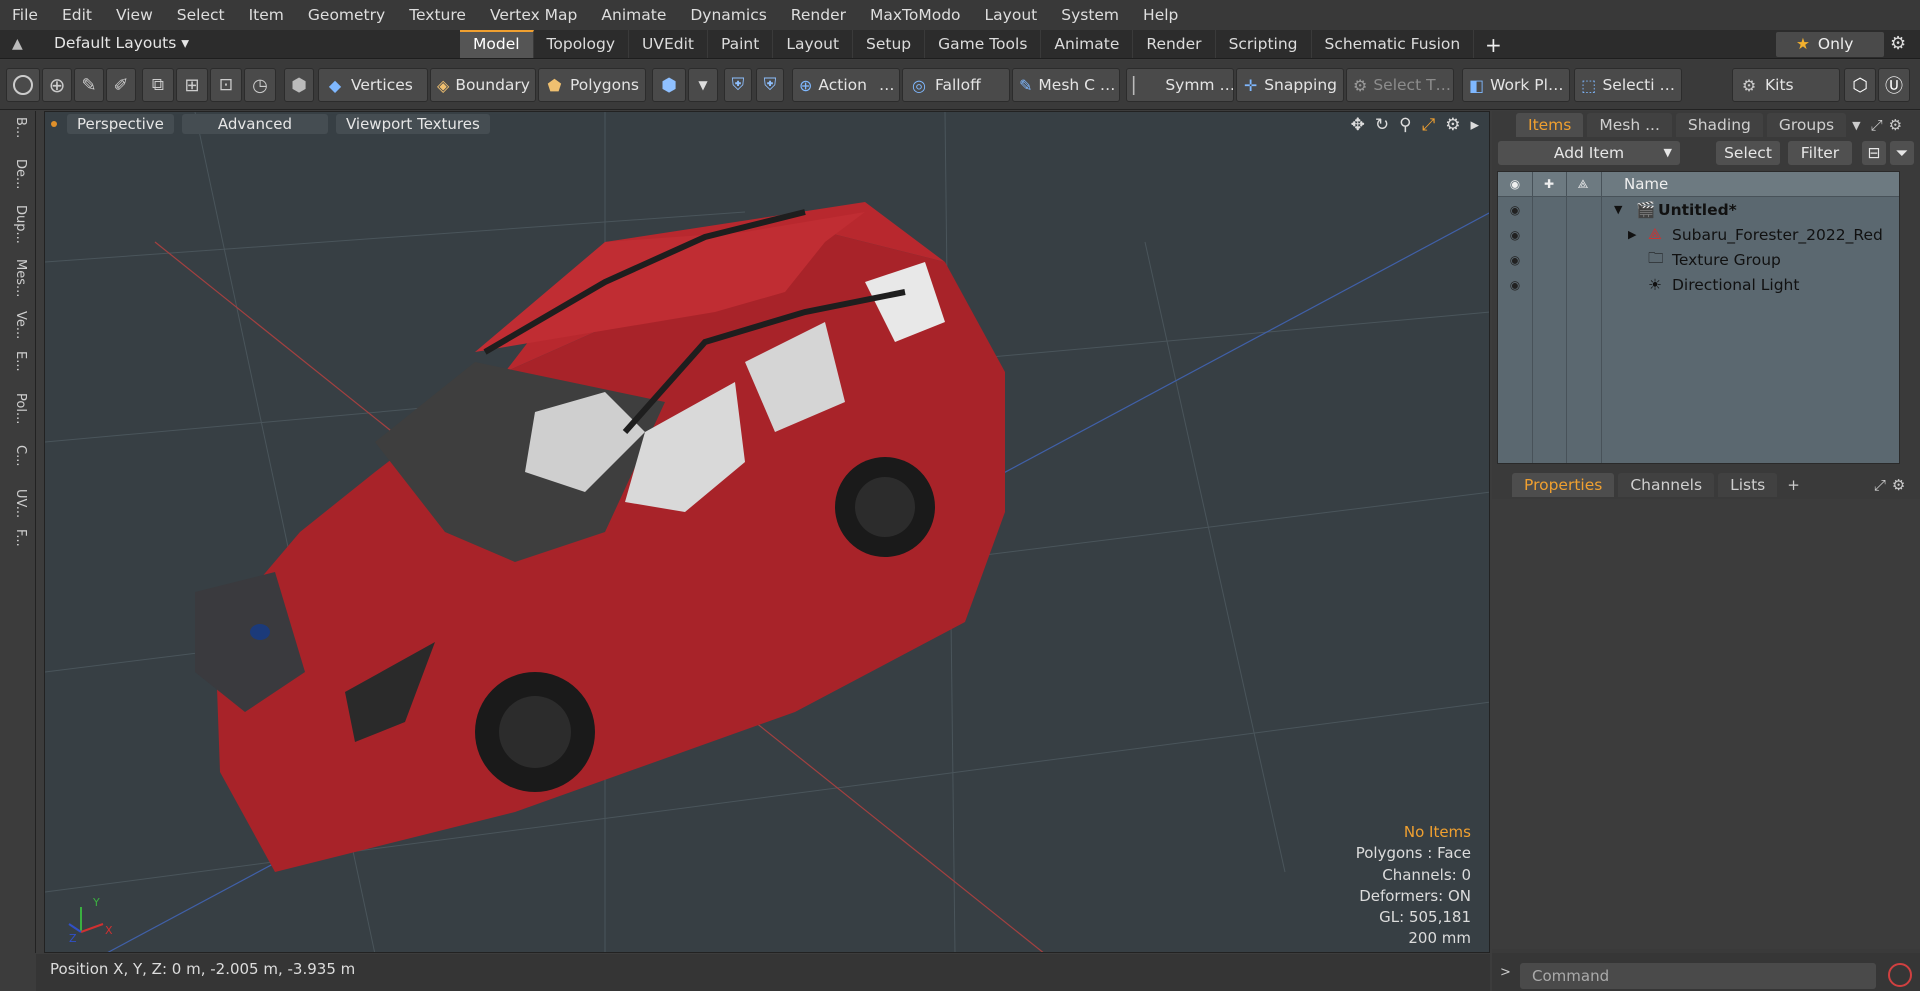 The height and width of the screenshot is (991, 1920). I want to click on funnel-button: ⏷, so click(1902, 153).